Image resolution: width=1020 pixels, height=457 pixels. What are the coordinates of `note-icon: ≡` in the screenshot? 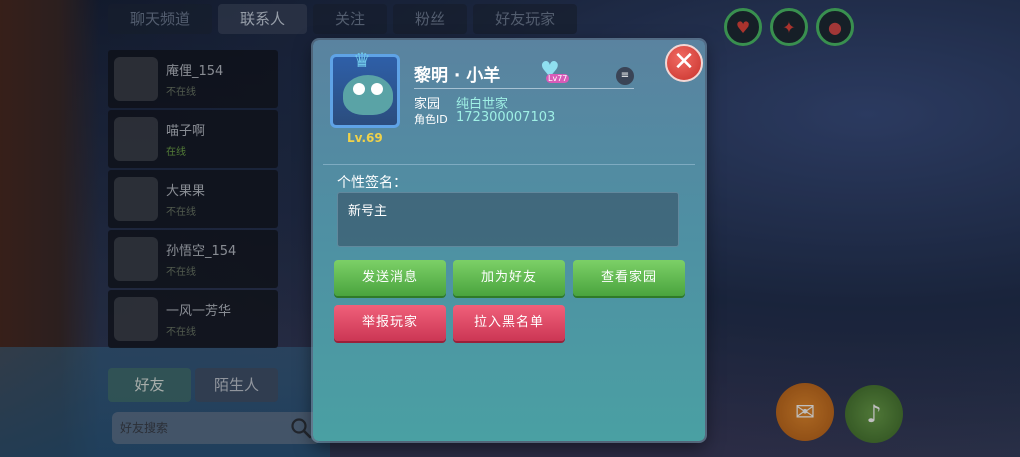 It's located at (625, 76).